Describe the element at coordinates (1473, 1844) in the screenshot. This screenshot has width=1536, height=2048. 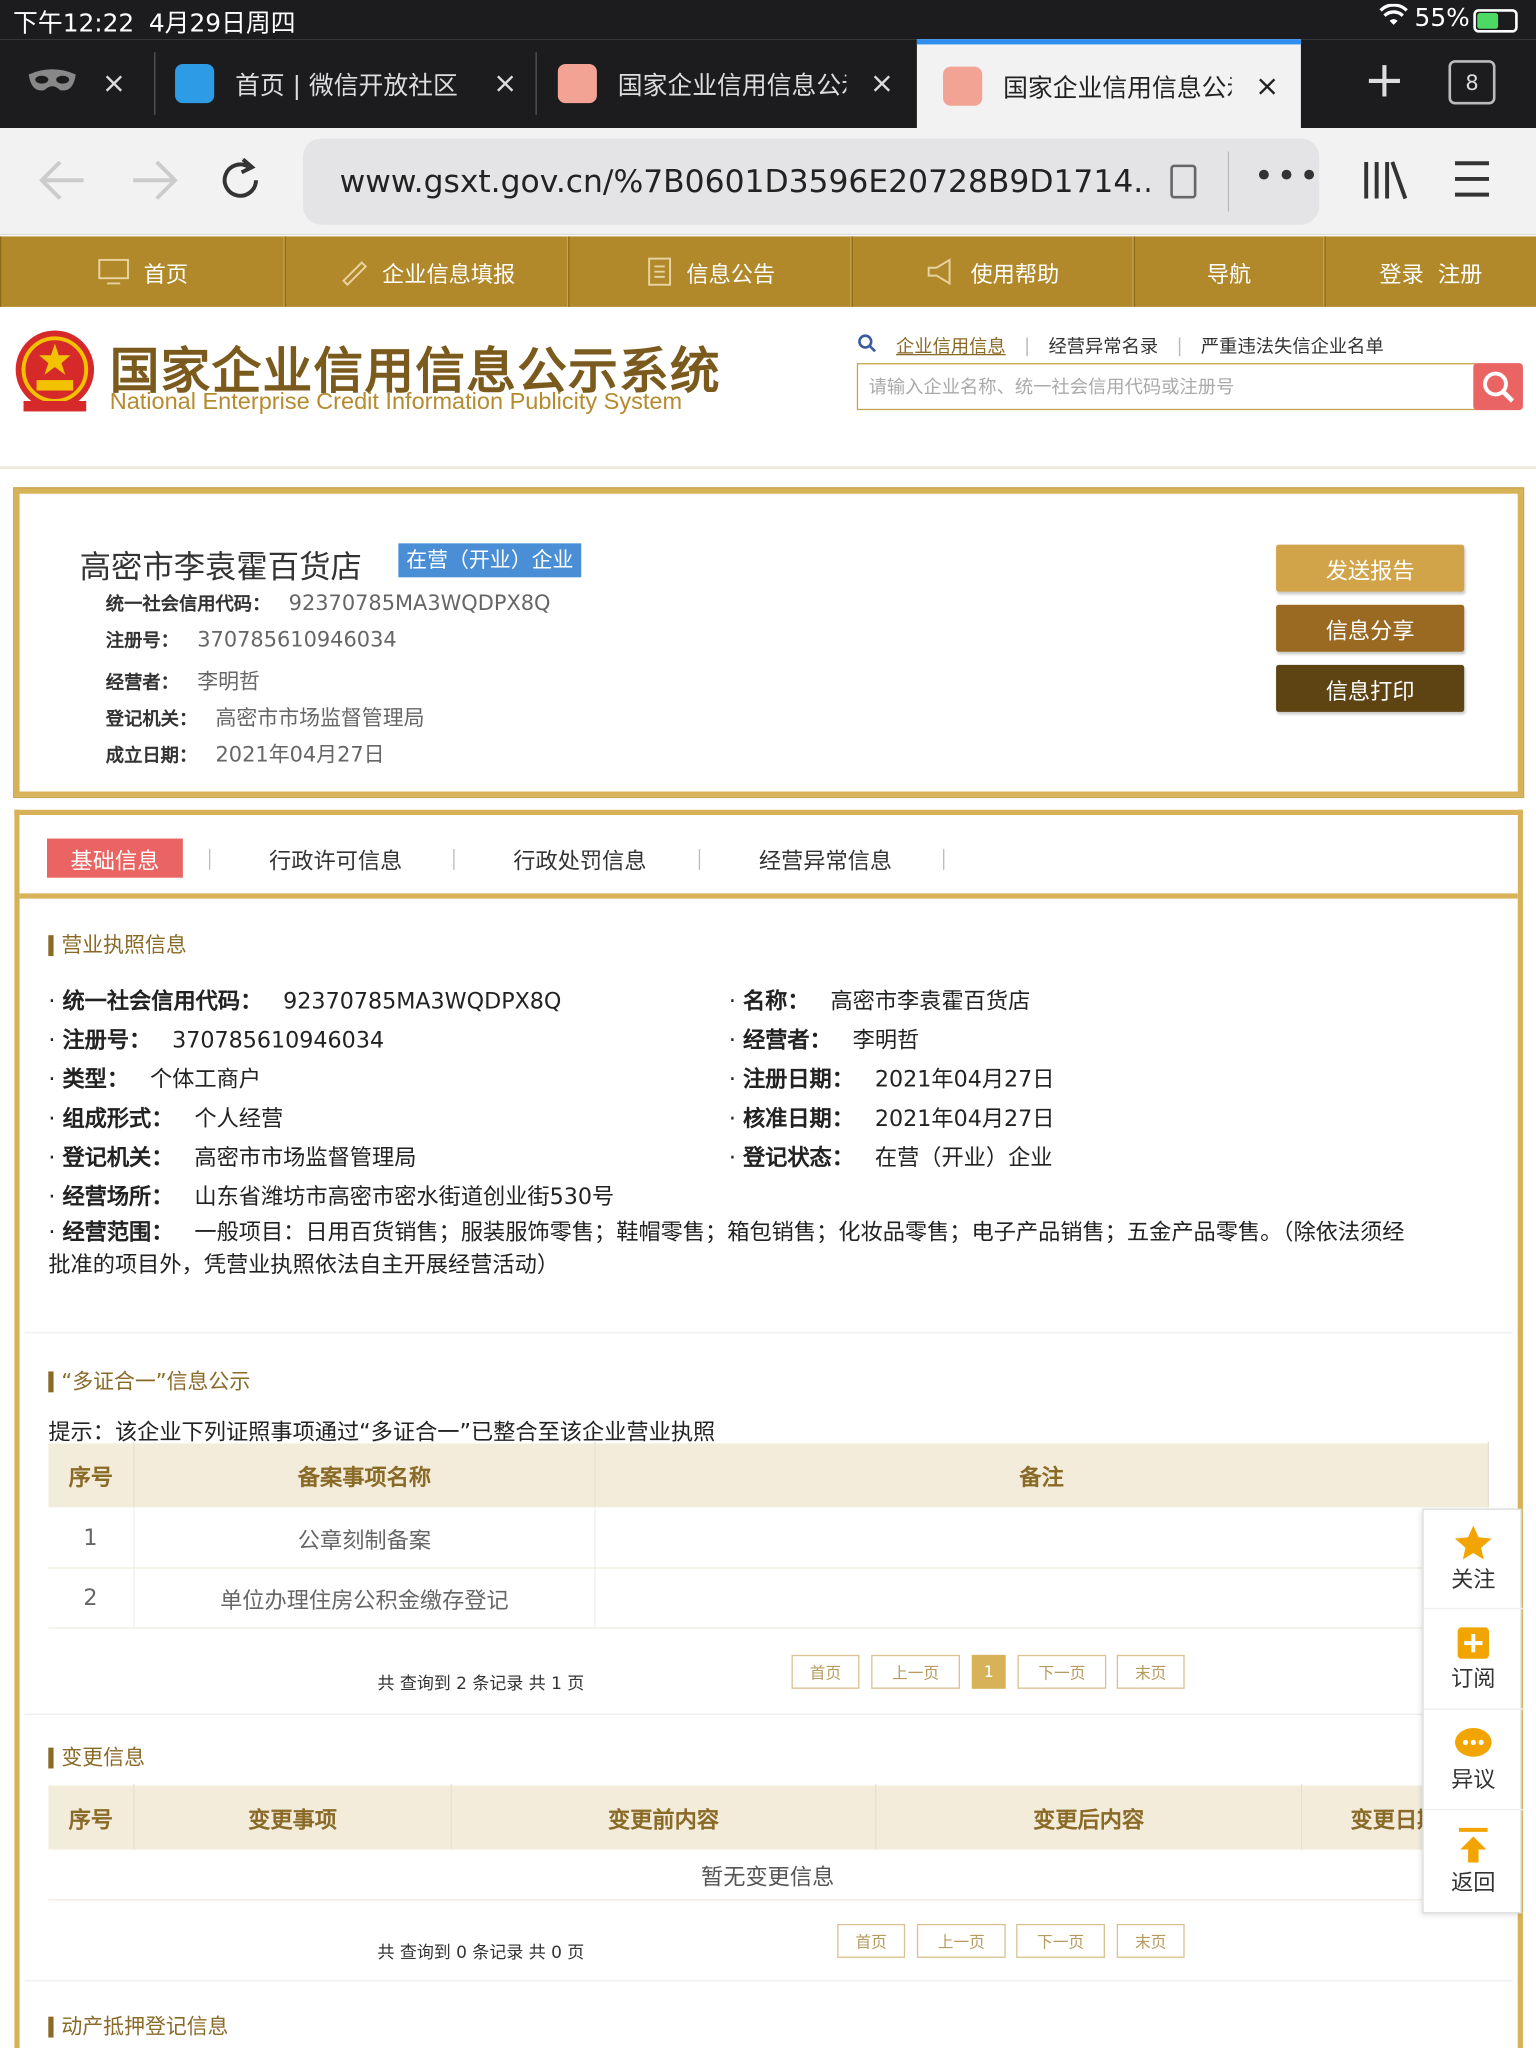
I see `arrow-up-icon` at that location.